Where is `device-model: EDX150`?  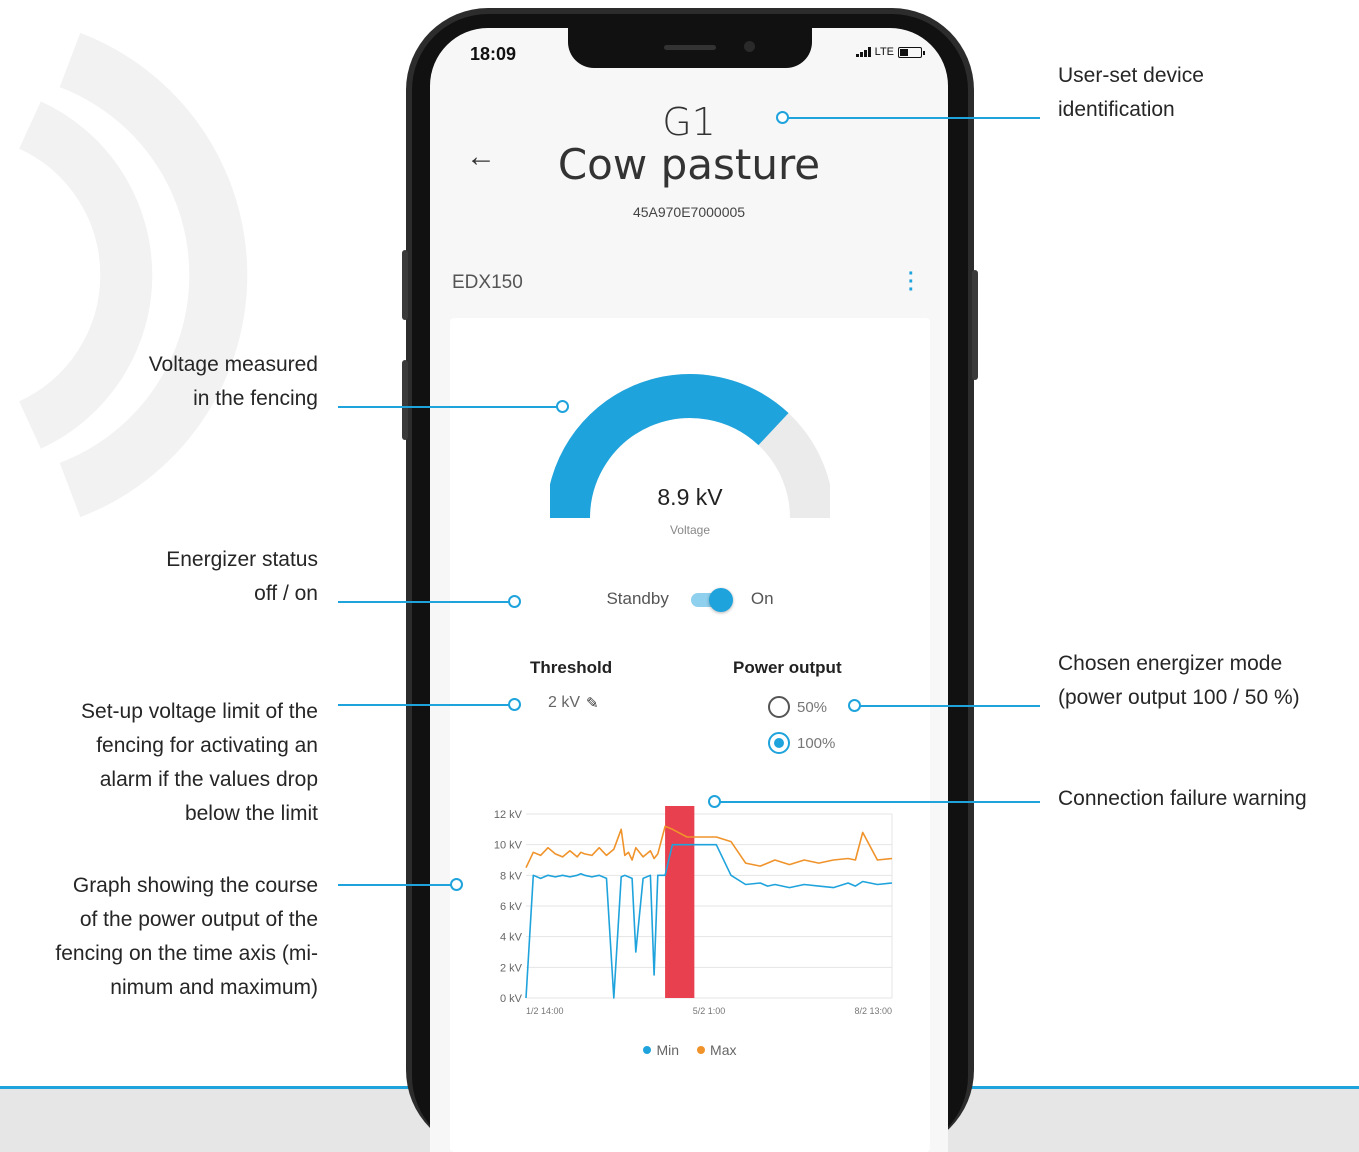
device-model: EDX150 is located at coordinates (487, 282).